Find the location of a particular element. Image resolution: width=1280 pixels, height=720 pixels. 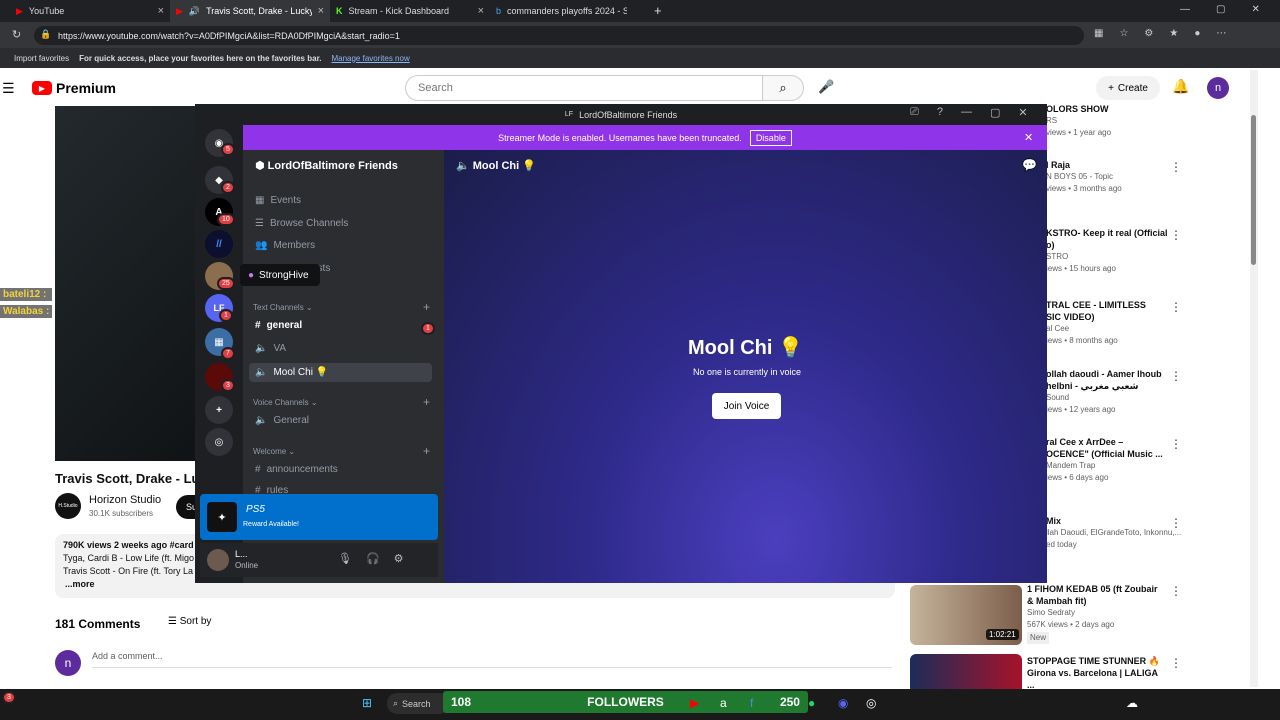

channel-announcements: # announcements is located at coordinates (296, 469).